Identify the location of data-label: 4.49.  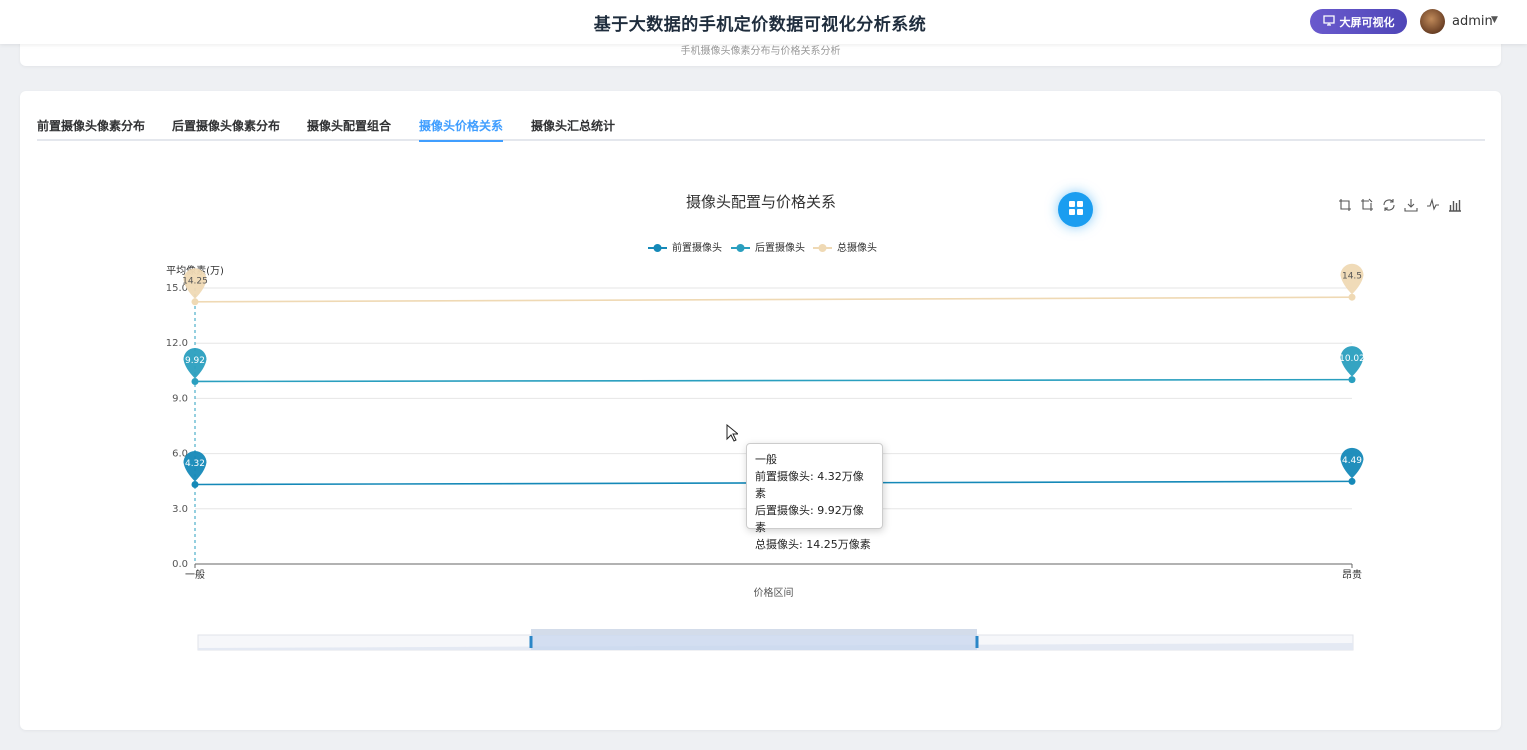
(1352, 461).